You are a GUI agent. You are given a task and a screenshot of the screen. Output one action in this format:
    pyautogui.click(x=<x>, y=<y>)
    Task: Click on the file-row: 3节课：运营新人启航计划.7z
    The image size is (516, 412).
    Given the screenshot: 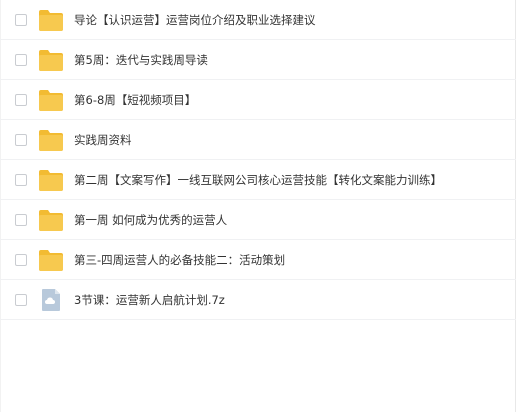 What is the action you would take?
    pyautogui.click(x=258, y=300)
    